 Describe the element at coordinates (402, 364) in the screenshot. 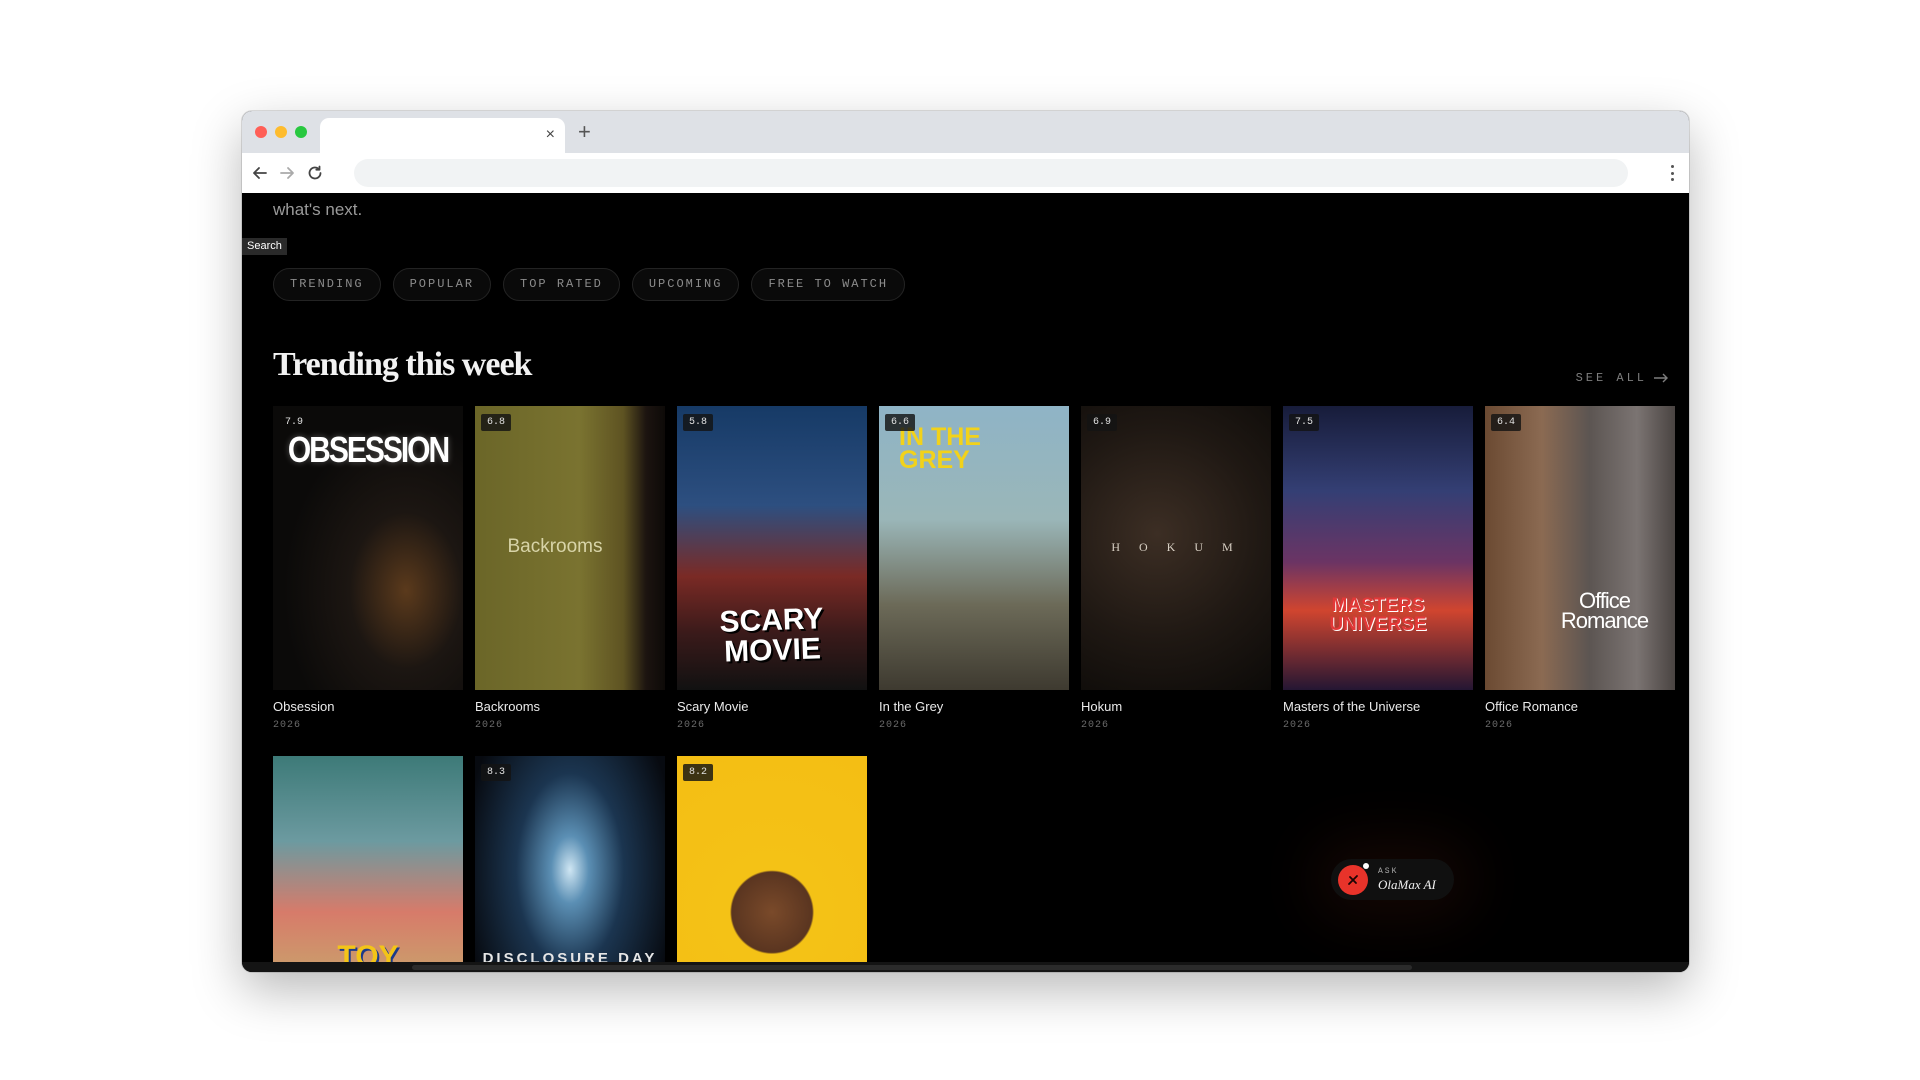

I see `section-title: Trending this week` at that location.